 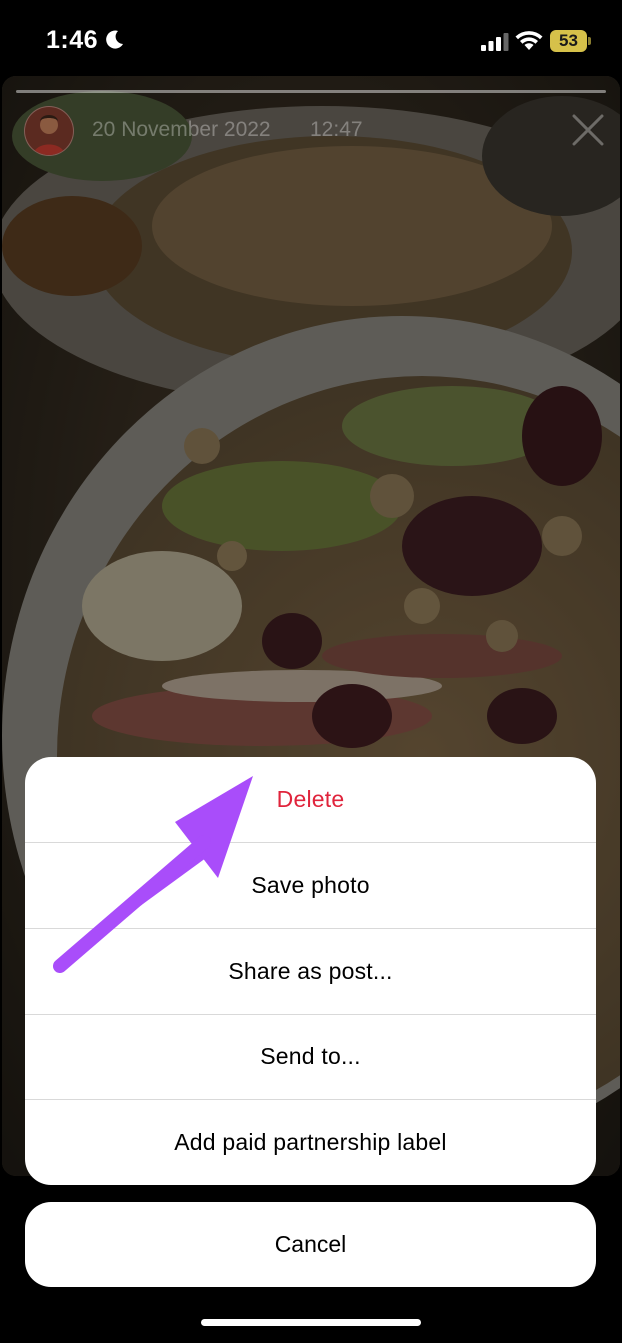 What do you see at coordinates (336, 129) in the screenshot?
I see `story-time: 12:47` at bounding box center [336, 129].